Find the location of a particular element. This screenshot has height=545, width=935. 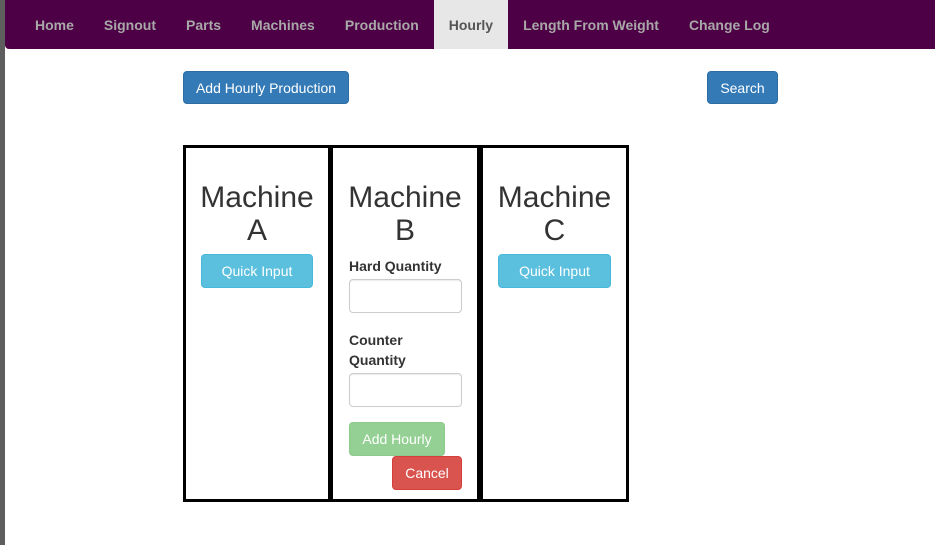

counter-quantity-label-line2: Quantity is located at coordinates (377, 360).